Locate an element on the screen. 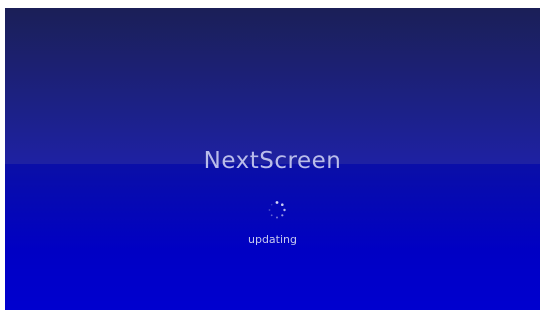  app-title: NextScreen is located at coordinates (272, 161).